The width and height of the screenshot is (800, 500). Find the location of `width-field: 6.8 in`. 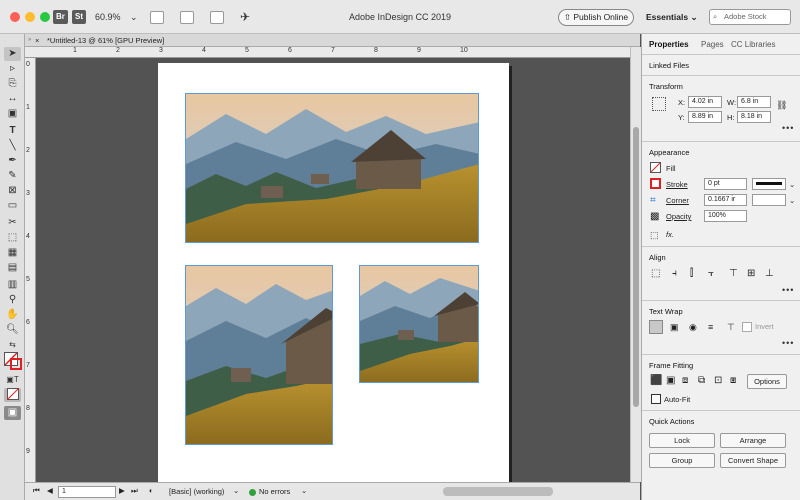

width-field: 6.8 in is located at coordinates (754, 102).